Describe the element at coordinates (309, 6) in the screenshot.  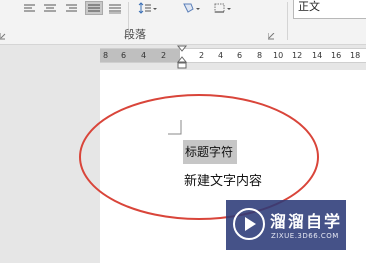
I see `style-sample-label: 正文` at that location.